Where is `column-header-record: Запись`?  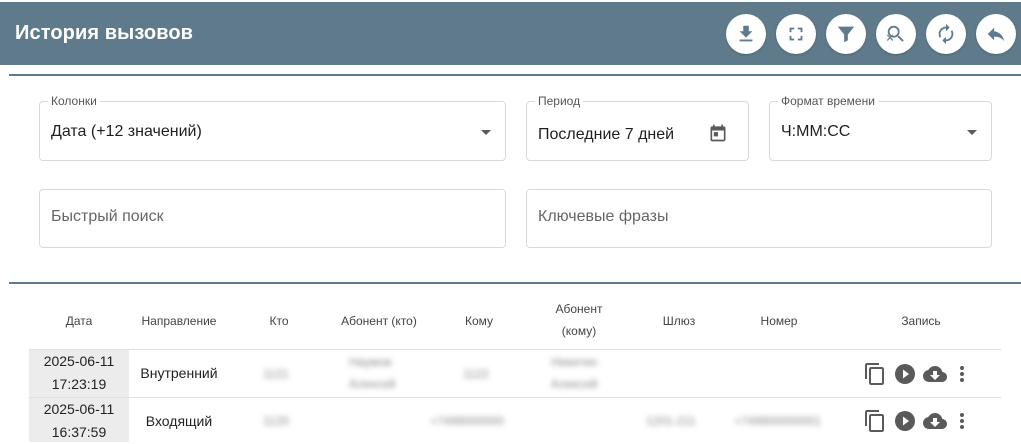 column-header-record: Запись is located at coordinates (921, 321).